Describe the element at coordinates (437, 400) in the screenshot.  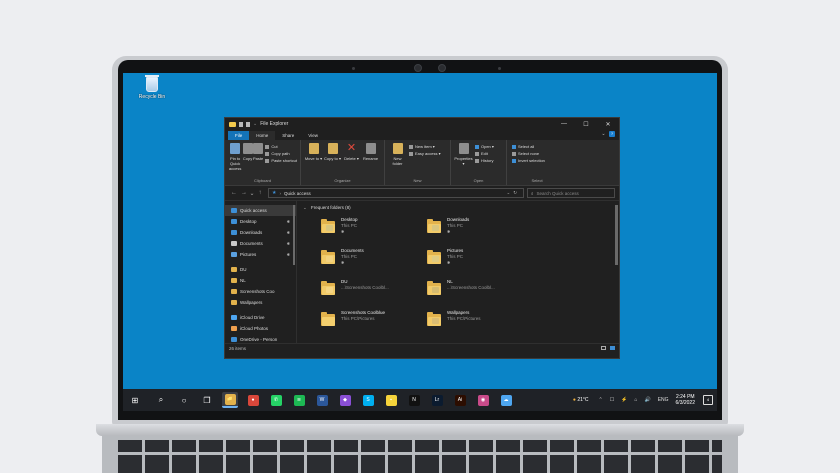
I see `lightroom-icon: Lr` at that location.